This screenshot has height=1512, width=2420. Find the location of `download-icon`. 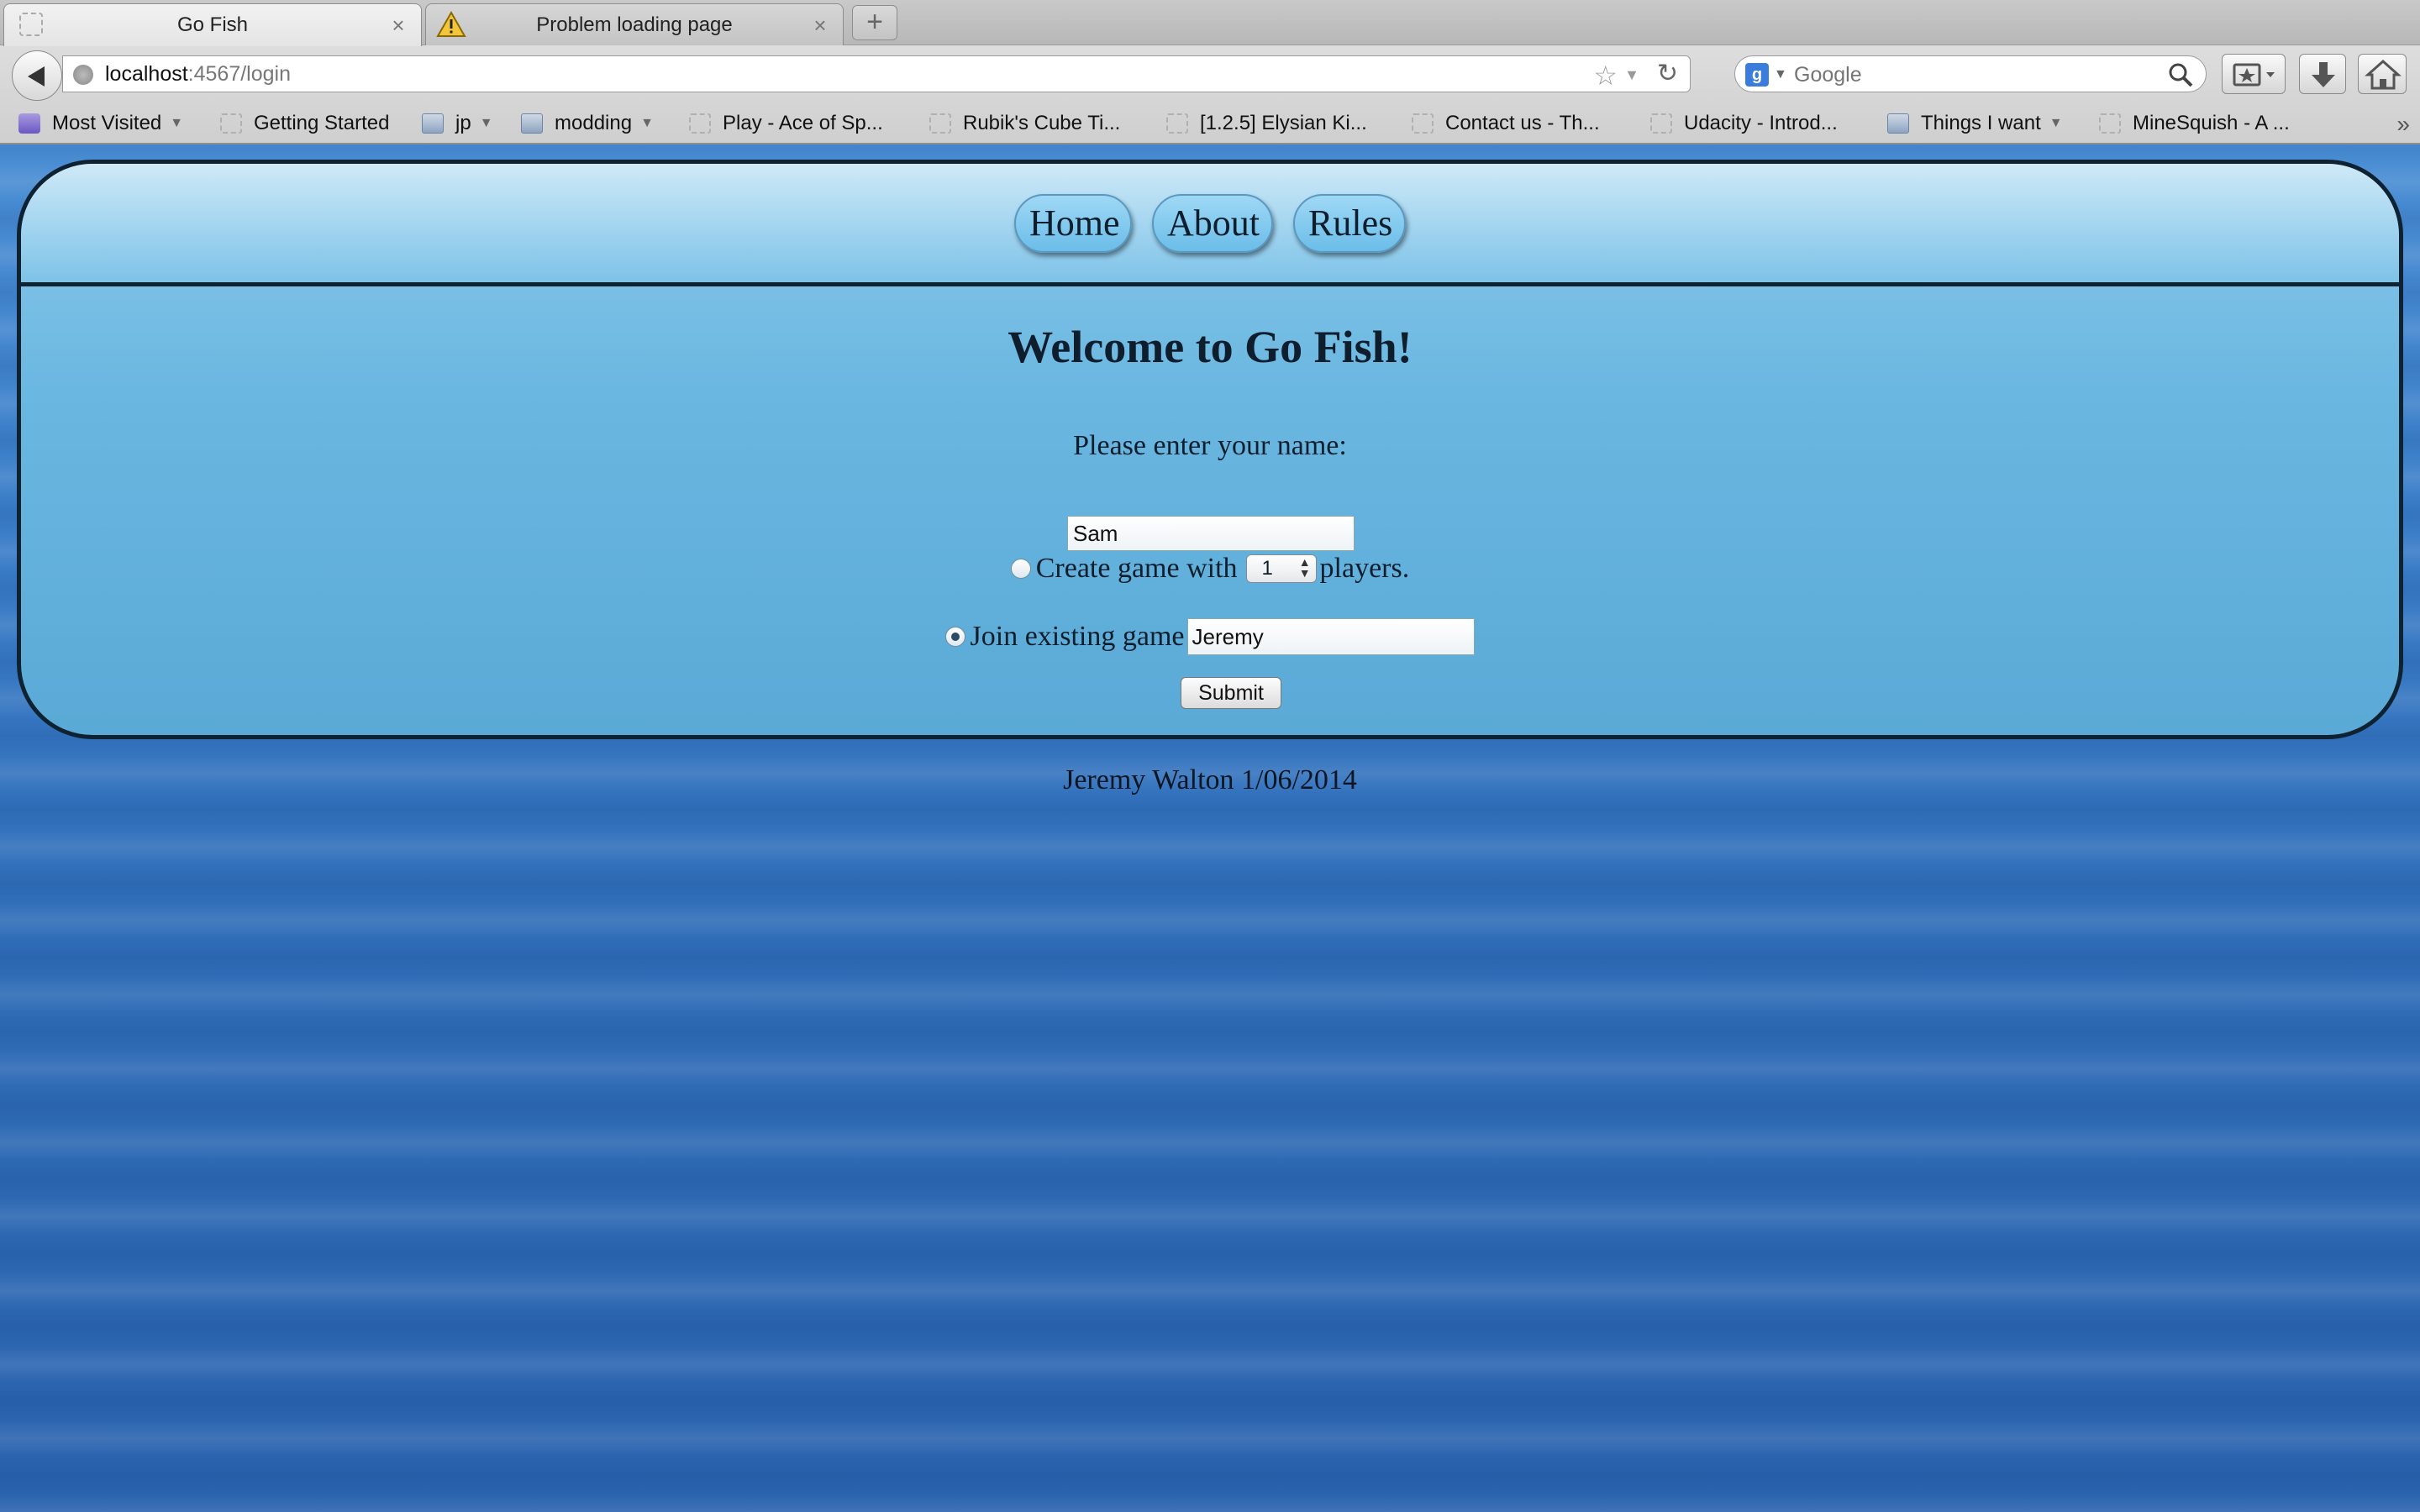

download-icon is located at coordinates (2324, 74).